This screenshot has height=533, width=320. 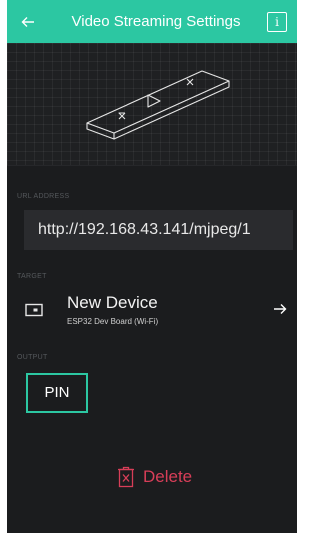 What do you see at coordinates (57, 393) in the screenshot?
I see `pin-button: PIN` at bounding box center [57, 393].